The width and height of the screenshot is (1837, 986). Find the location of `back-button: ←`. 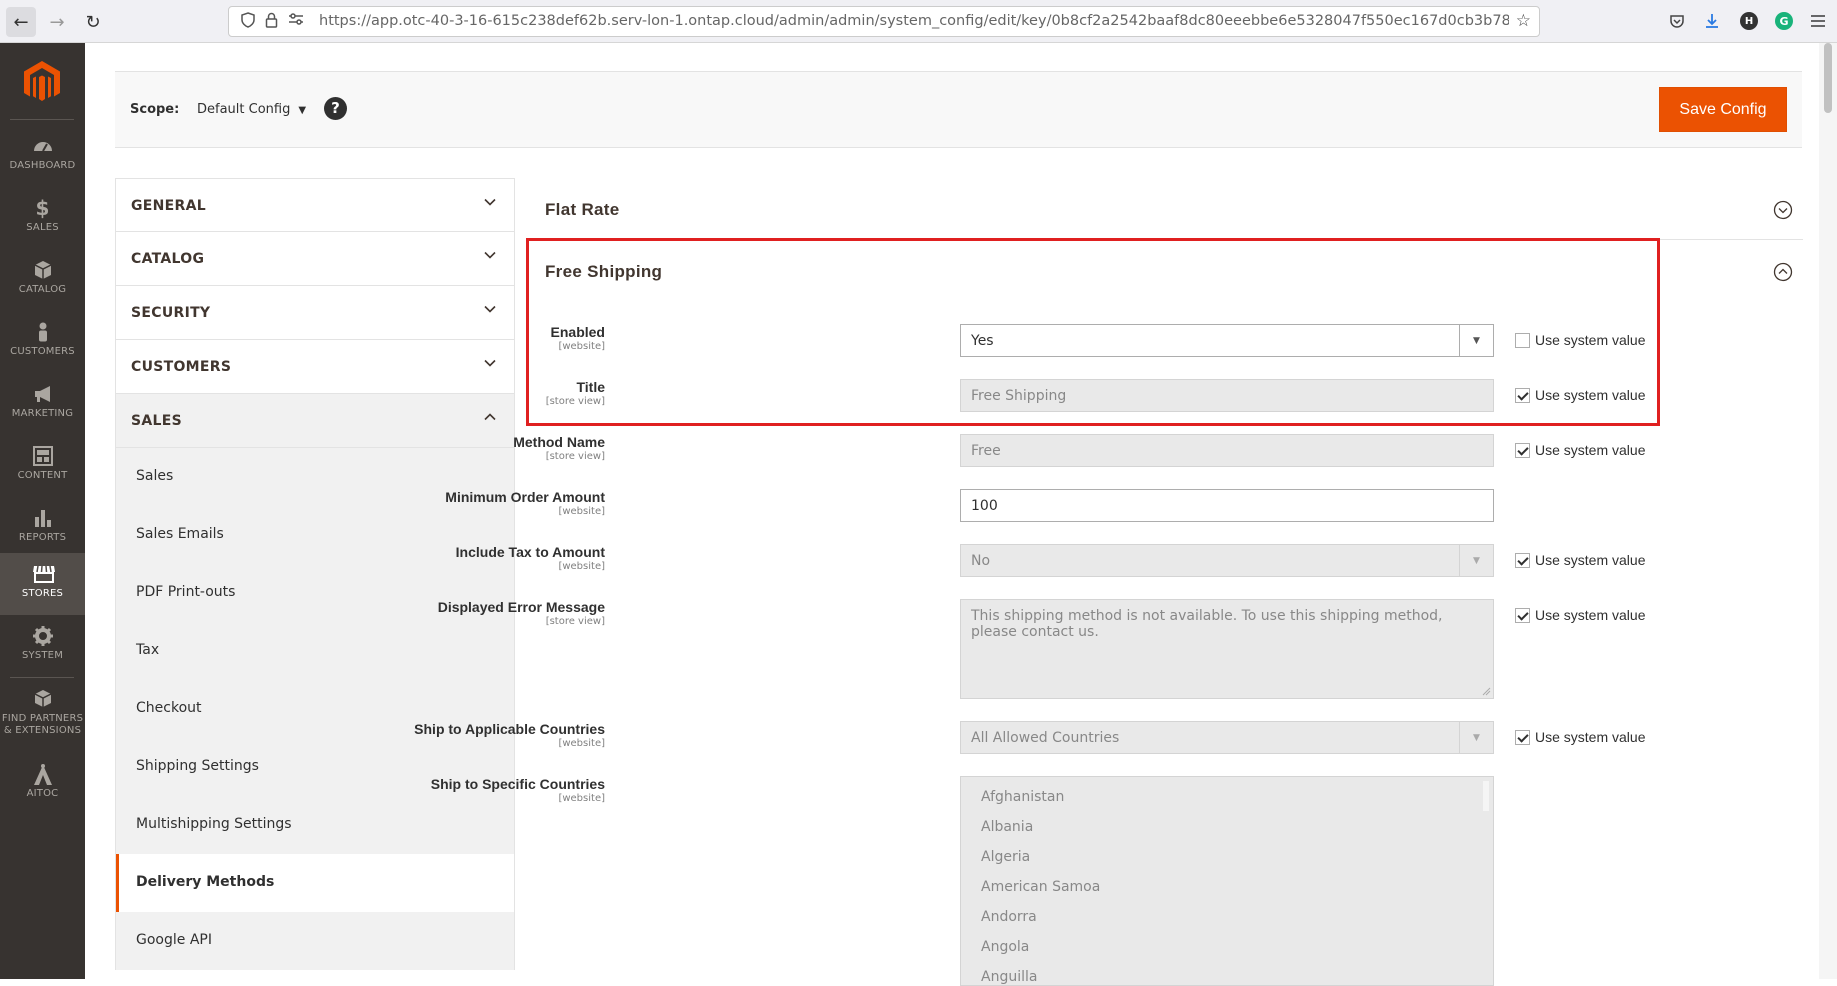

back-button: ← is located at coordinates (21, 22).